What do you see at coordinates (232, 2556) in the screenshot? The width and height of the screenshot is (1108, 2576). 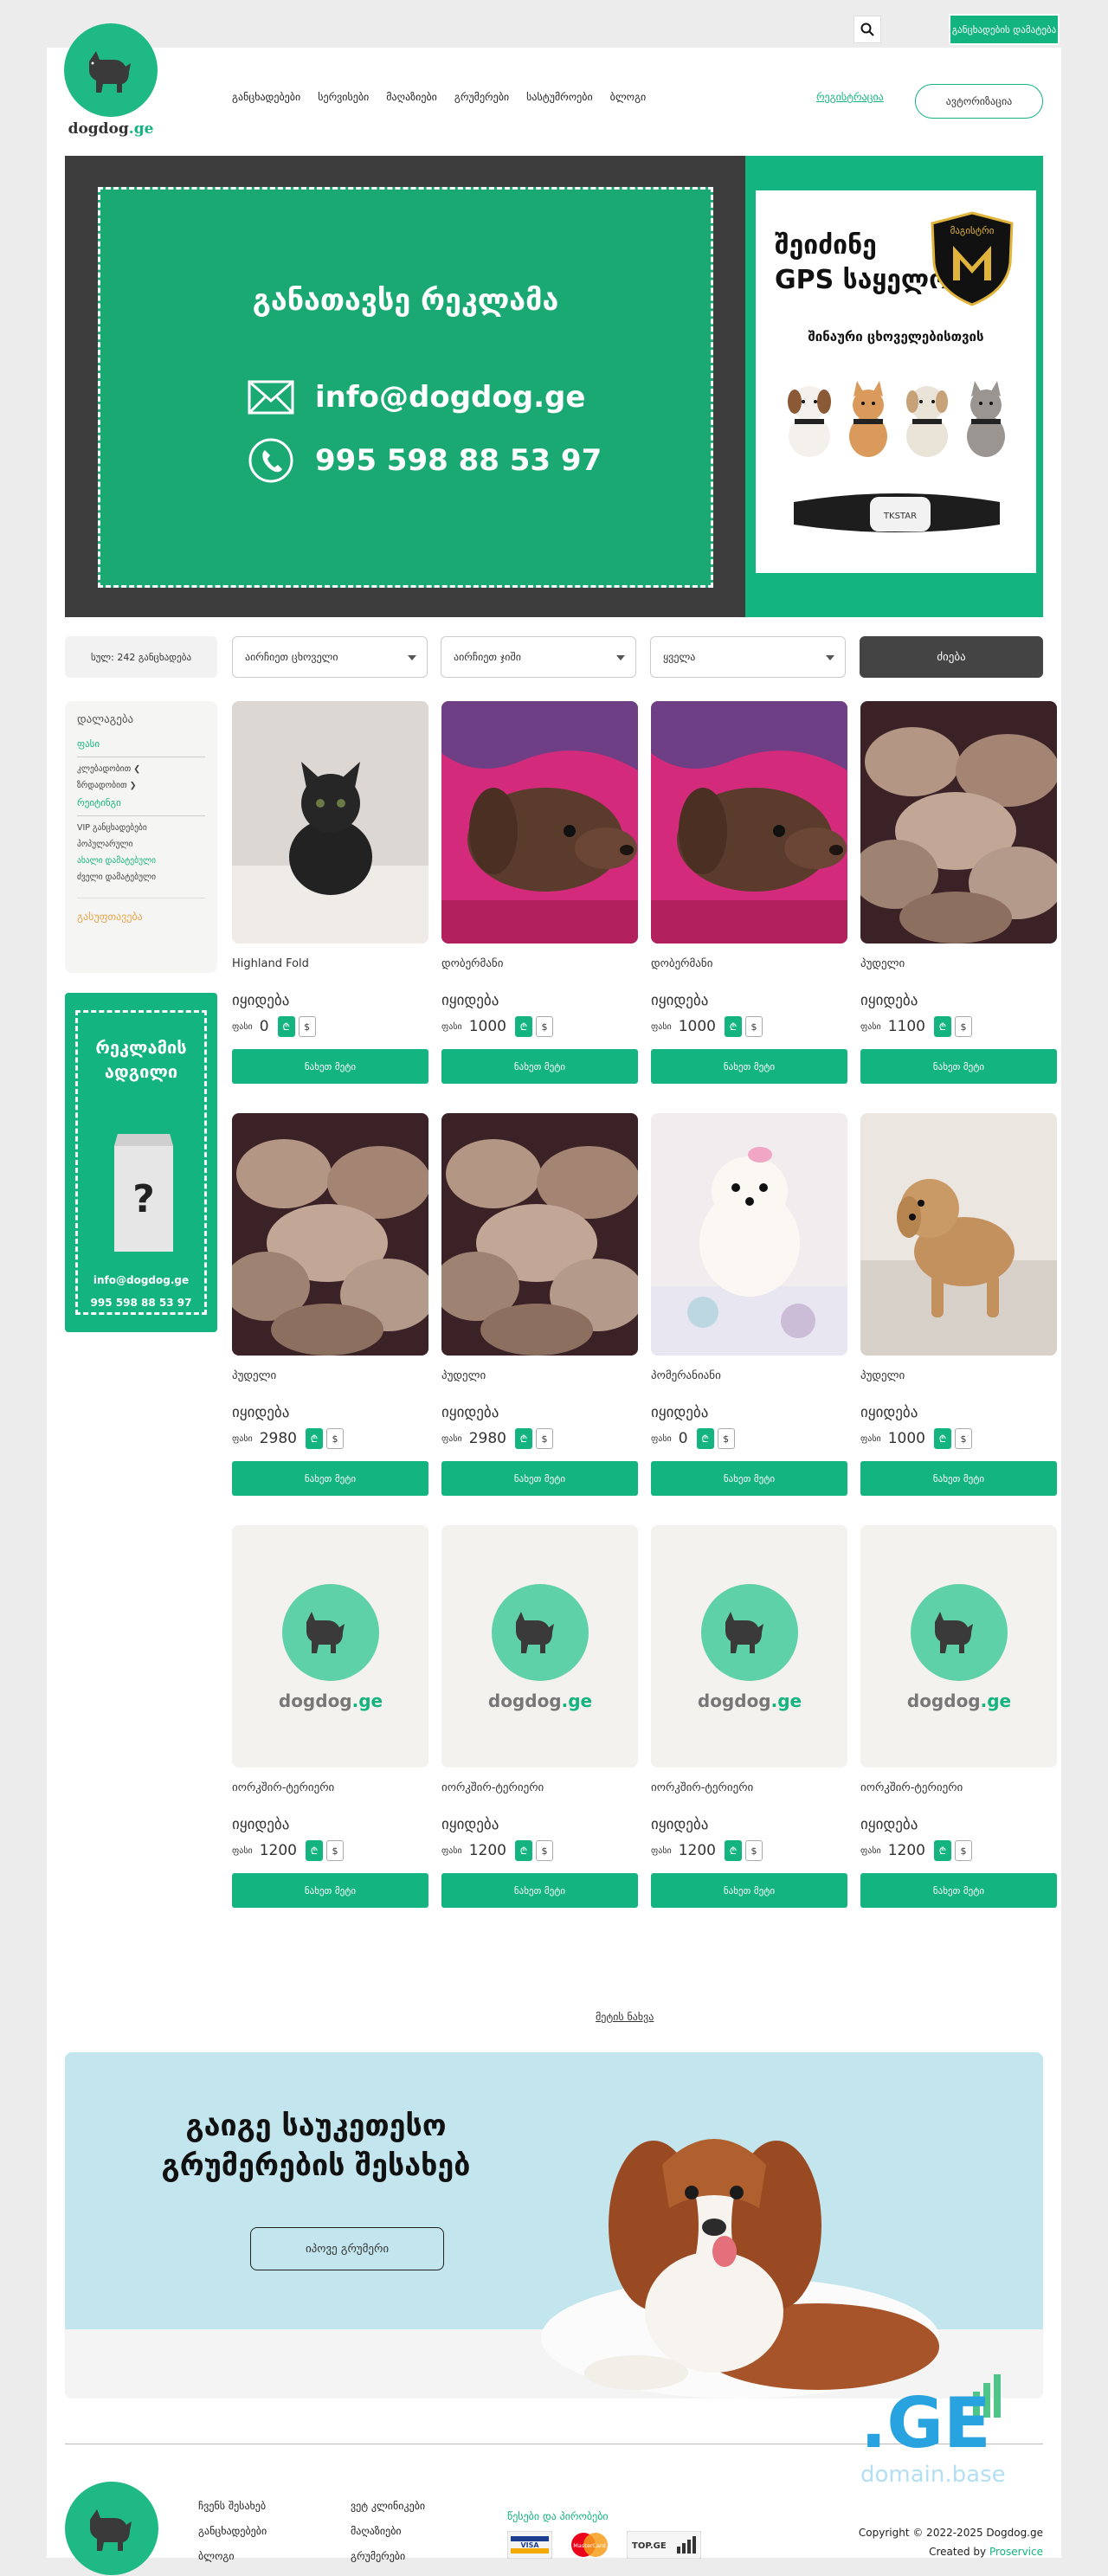 I see `footer-link-blog: ბლოგი` at bounding box center [232, 2556].